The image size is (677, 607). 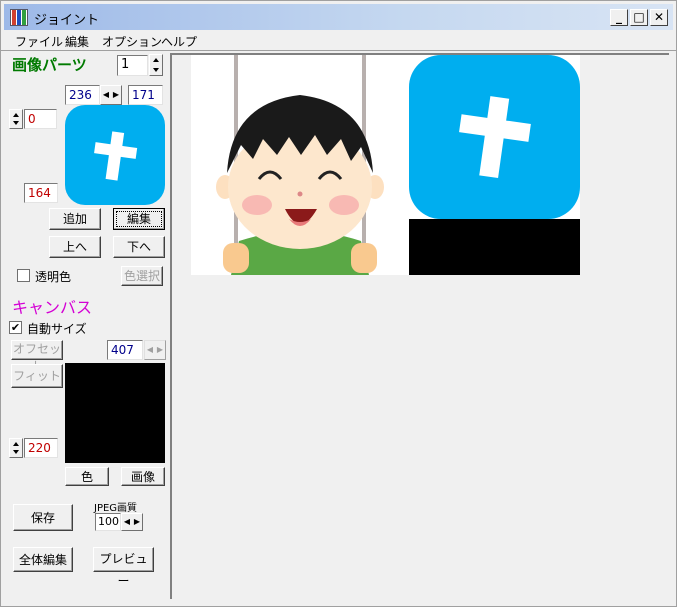 I want to click on part-x-spinner: ◀ ▶, so click(x=111, y=95).